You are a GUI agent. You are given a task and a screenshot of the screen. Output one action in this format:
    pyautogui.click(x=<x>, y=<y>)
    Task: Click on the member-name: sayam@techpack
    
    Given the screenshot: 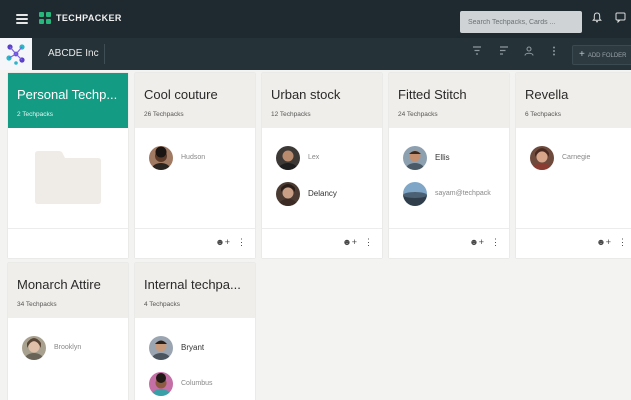 What is the action you would take?
    pyautogui.click(x=463, y=193)
    